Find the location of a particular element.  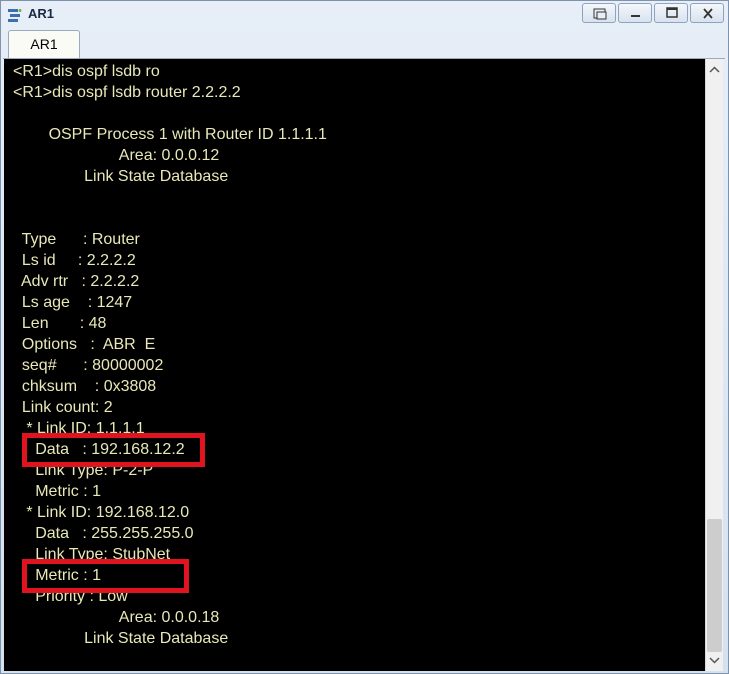

scroll-thumb is located at coordinates (714, 585).